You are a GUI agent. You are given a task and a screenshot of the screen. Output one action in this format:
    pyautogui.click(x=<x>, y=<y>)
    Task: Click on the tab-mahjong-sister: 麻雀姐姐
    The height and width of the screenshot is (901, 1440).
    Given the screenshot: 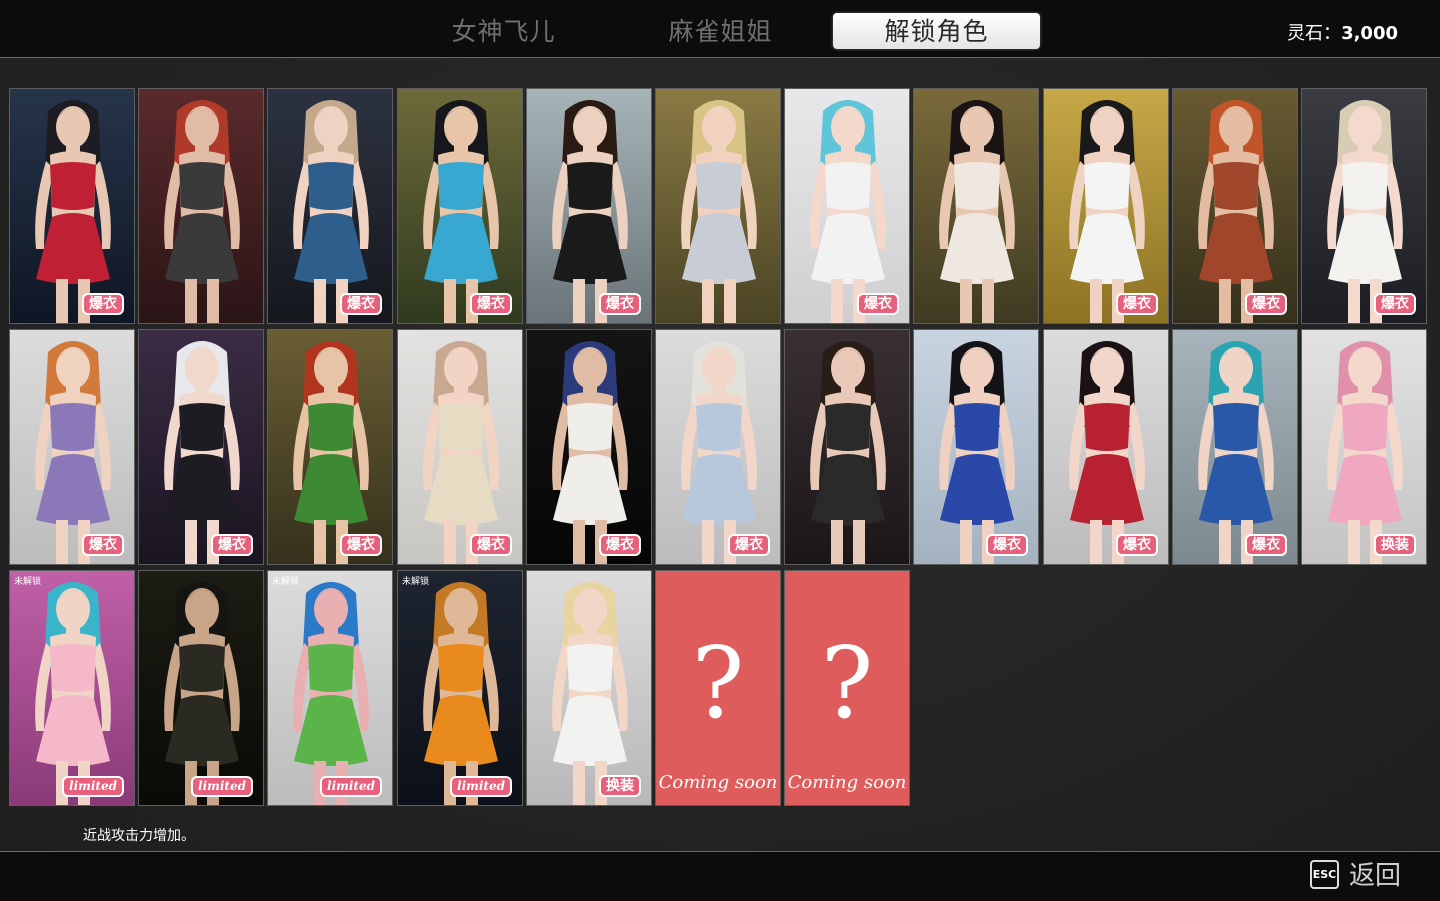 What is the action you would take?
    pyautogui.click(x=720, y=31)
    